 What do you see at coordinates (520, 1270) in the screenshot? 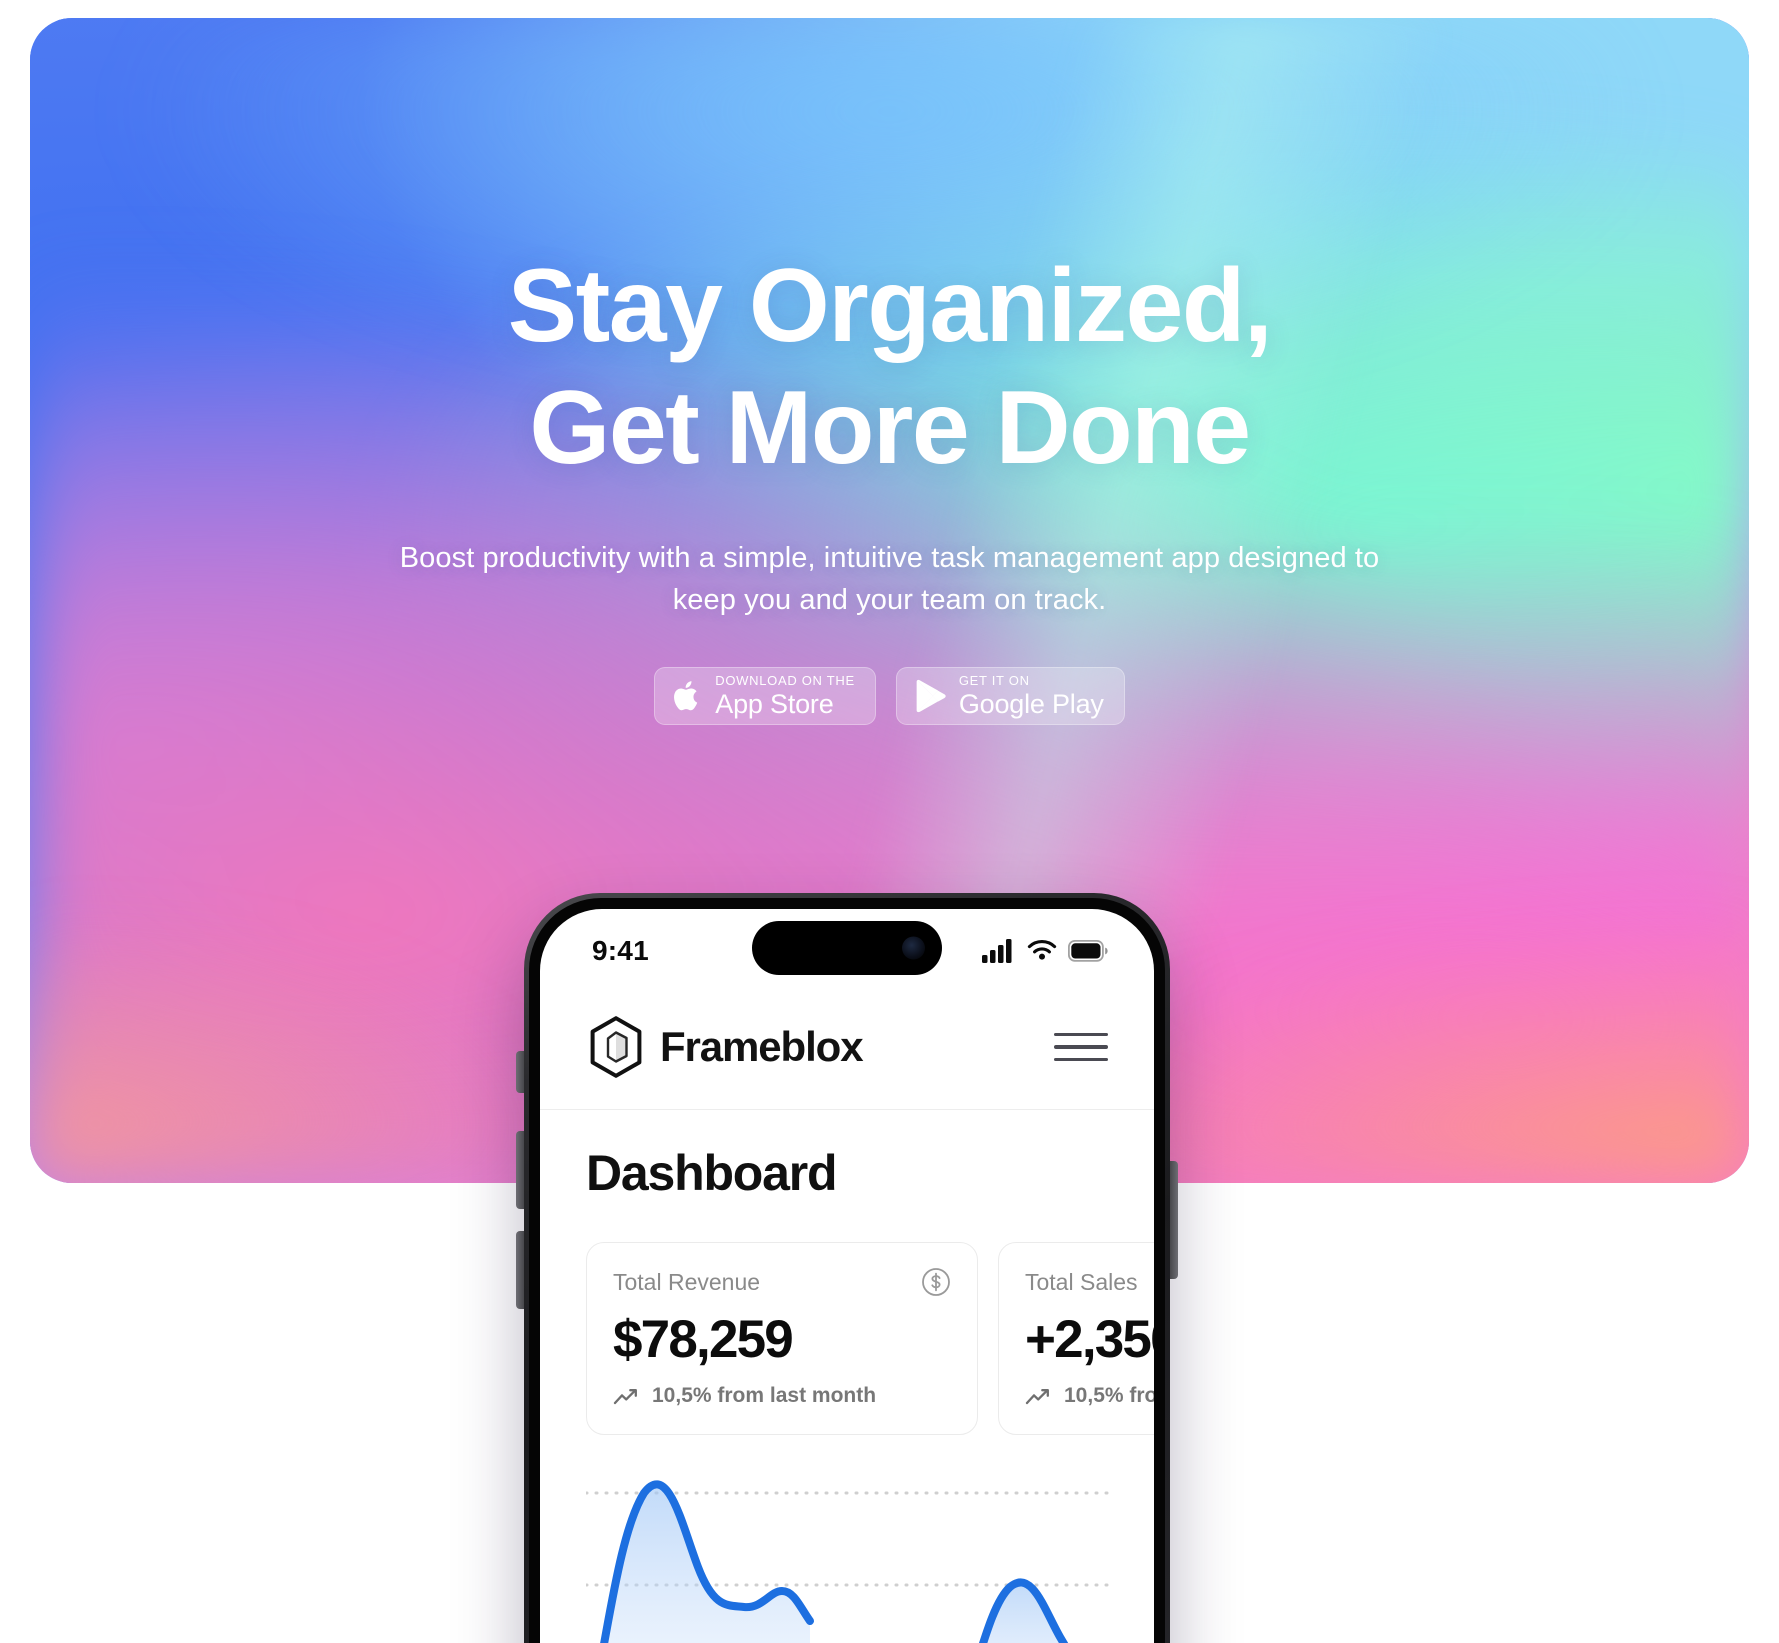
I see `phone-volume-down-button` at bounding box center [520, 1270].